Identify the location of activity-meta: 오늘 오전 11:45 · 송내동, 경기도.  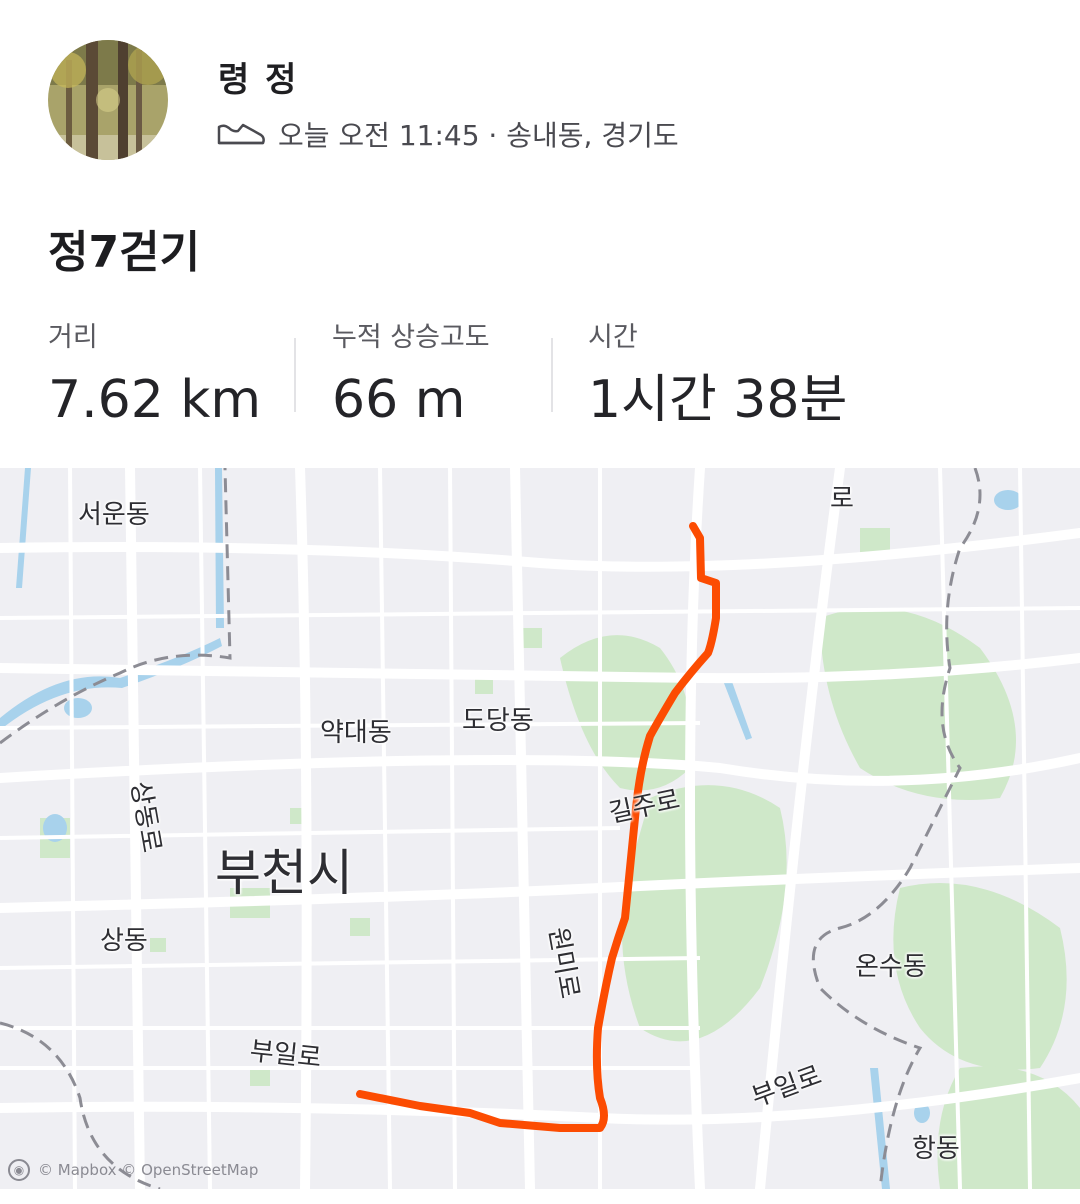
(447, 134).